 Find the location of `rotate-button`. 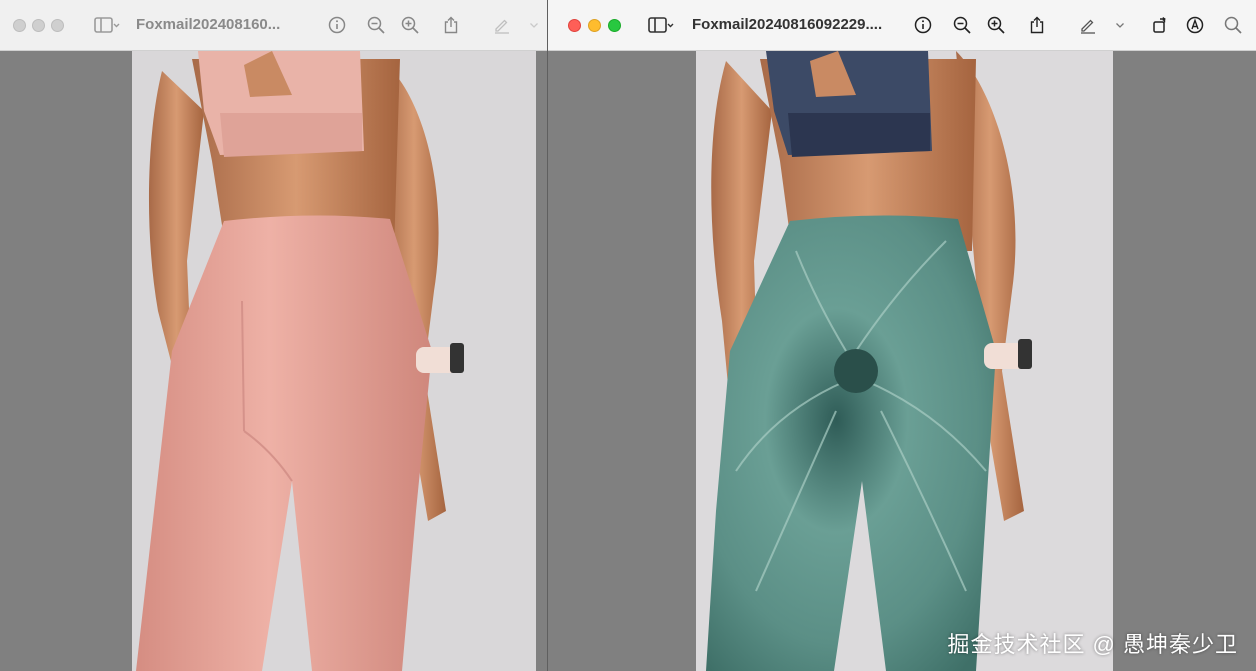

rotate-button is located at coordinates (1160, 25).